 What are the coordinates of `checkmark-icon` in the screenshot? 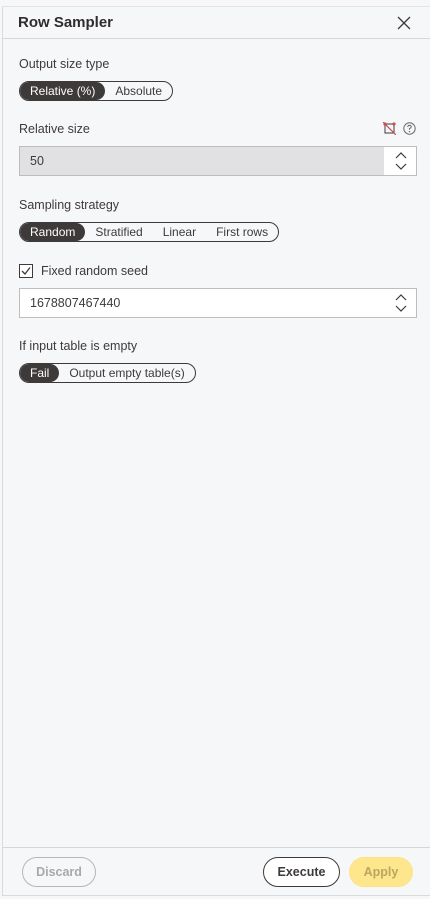 It's located at (26, 271).